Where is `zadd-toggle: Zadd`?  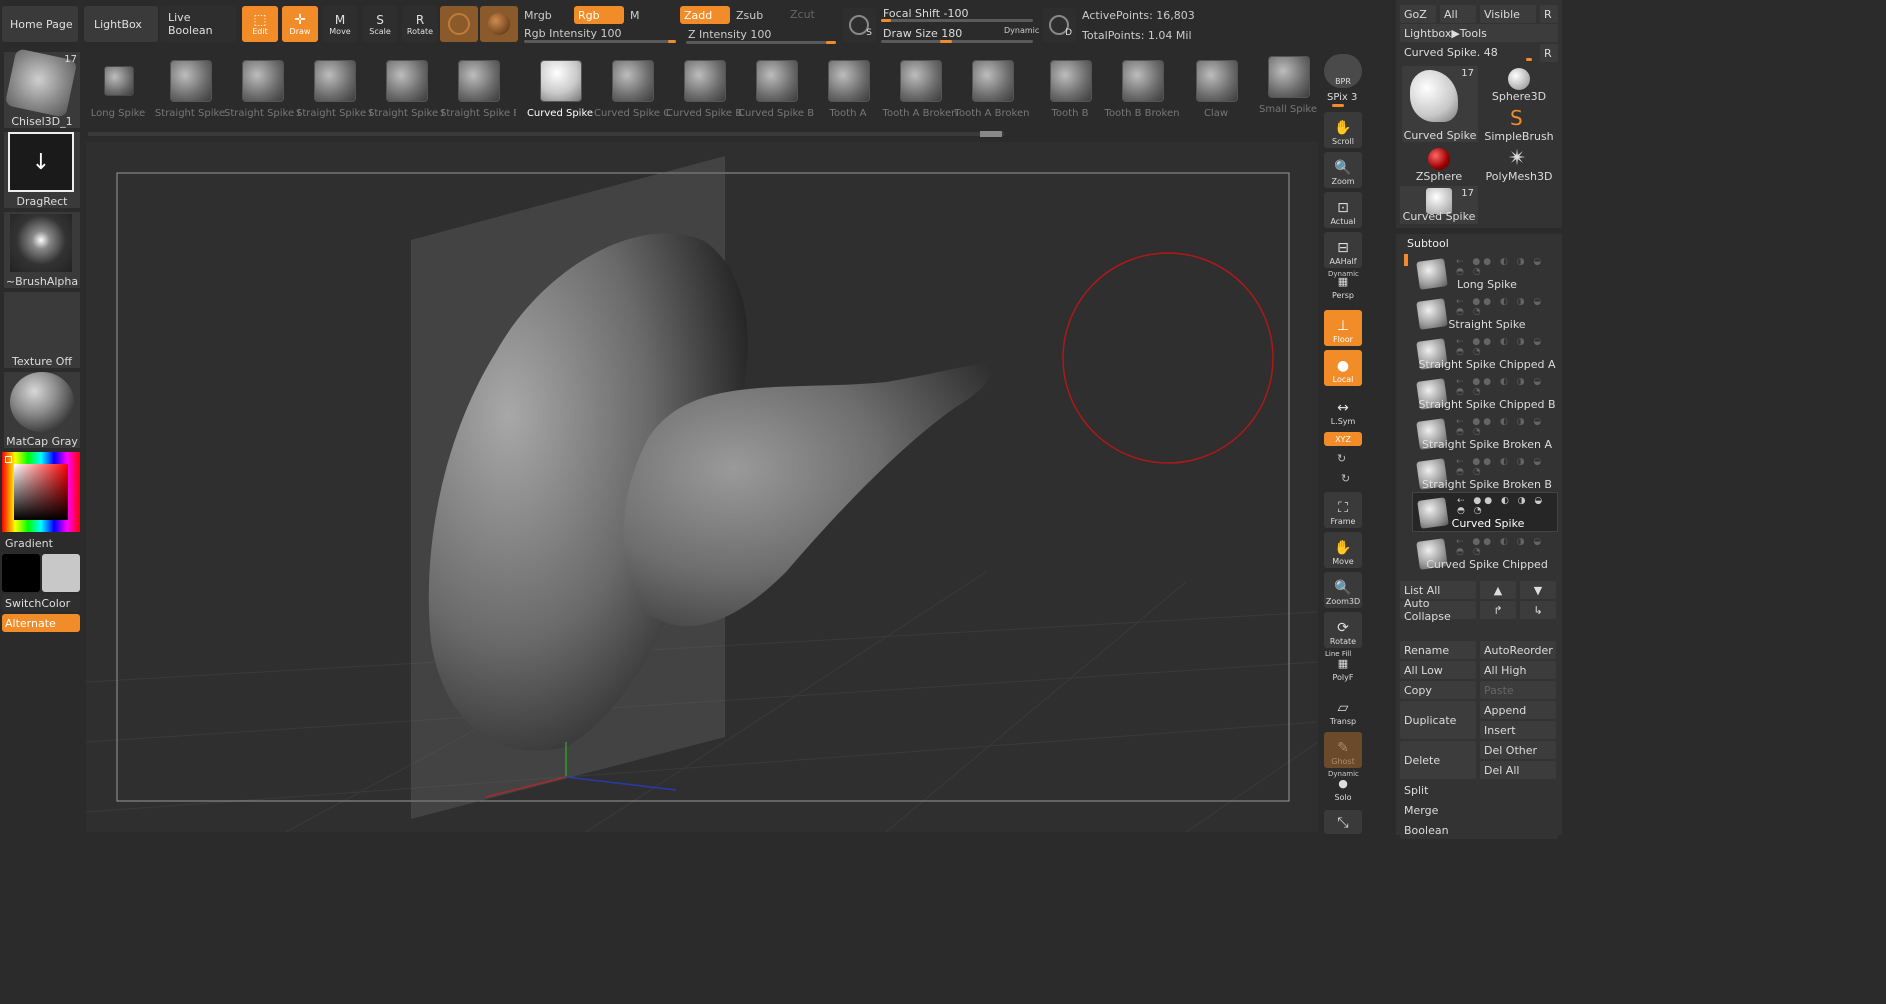
zadd-toggle: Zadd is located at coordinates (705, 15).